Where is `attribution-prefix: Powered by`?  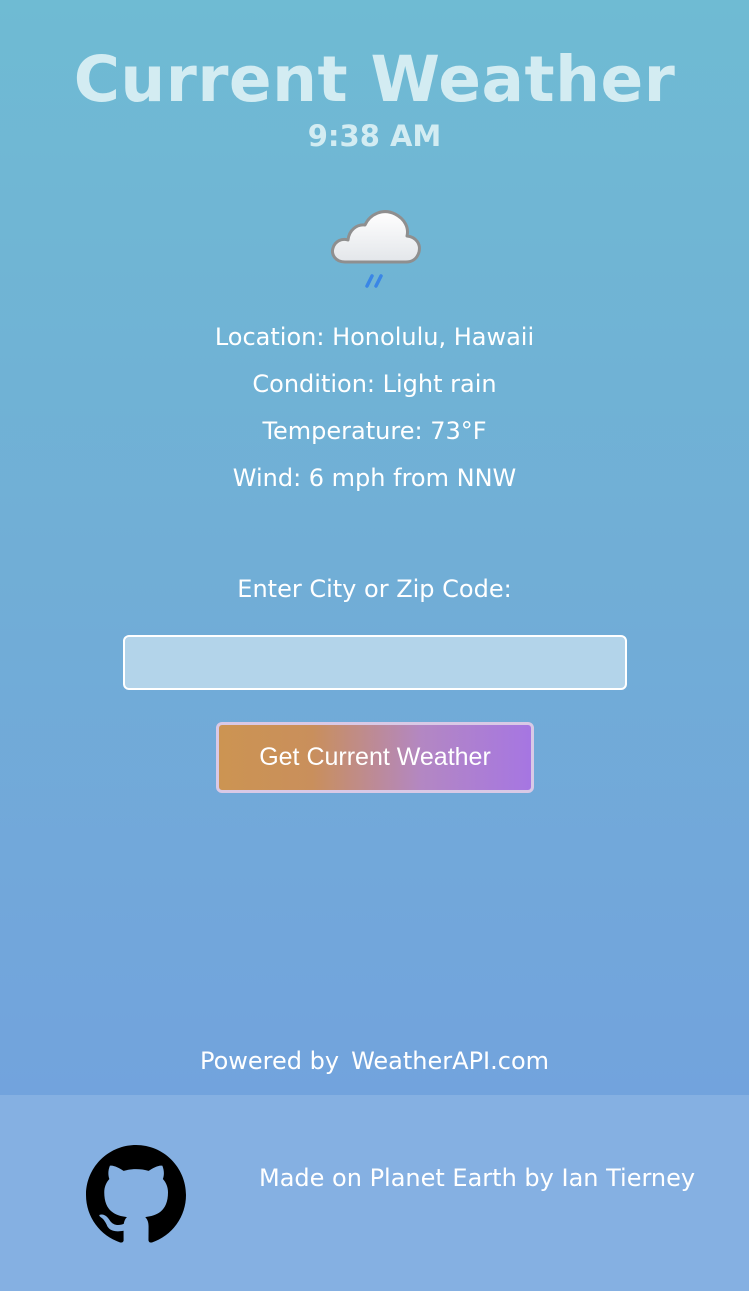
attribution-prefix: Powered by is located at coordinates (269, 1061).